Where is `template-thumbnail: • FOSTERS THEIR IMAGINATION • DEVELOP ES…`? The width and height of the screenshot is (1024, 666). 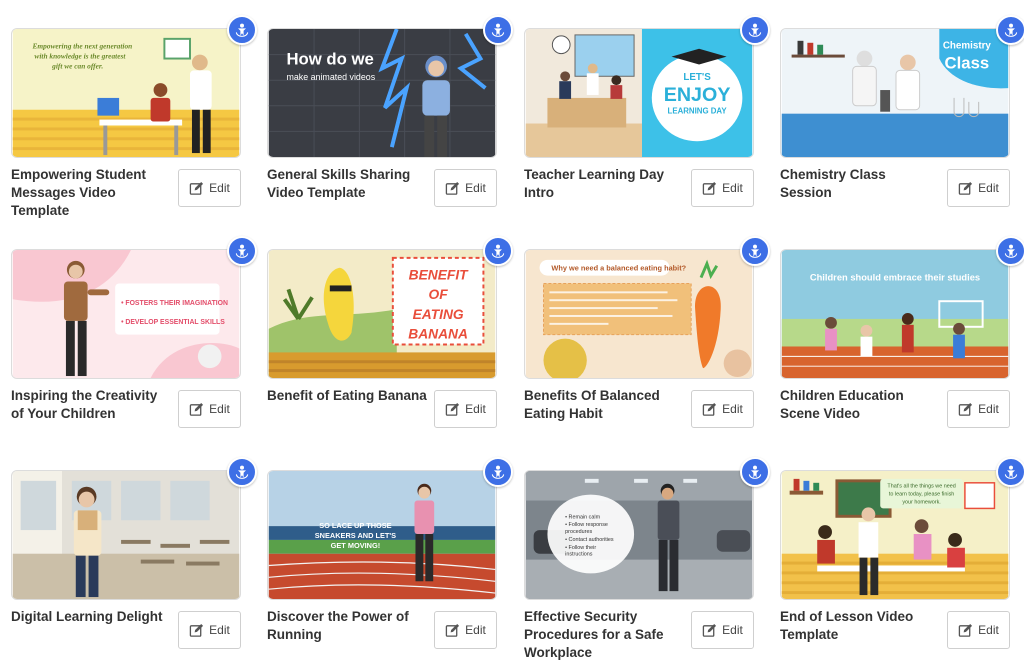 template-thumbnail: • FOSTERS THEIR IMAGINATION • DEVELOP ES… is located at coordinates (126, 314).